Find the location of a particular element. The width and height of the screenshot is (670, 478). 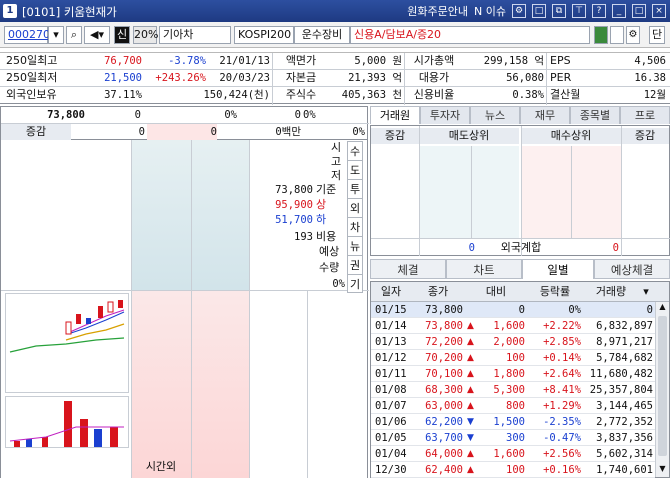

link-icon: ⚙ is located at coordinates (519, 11).